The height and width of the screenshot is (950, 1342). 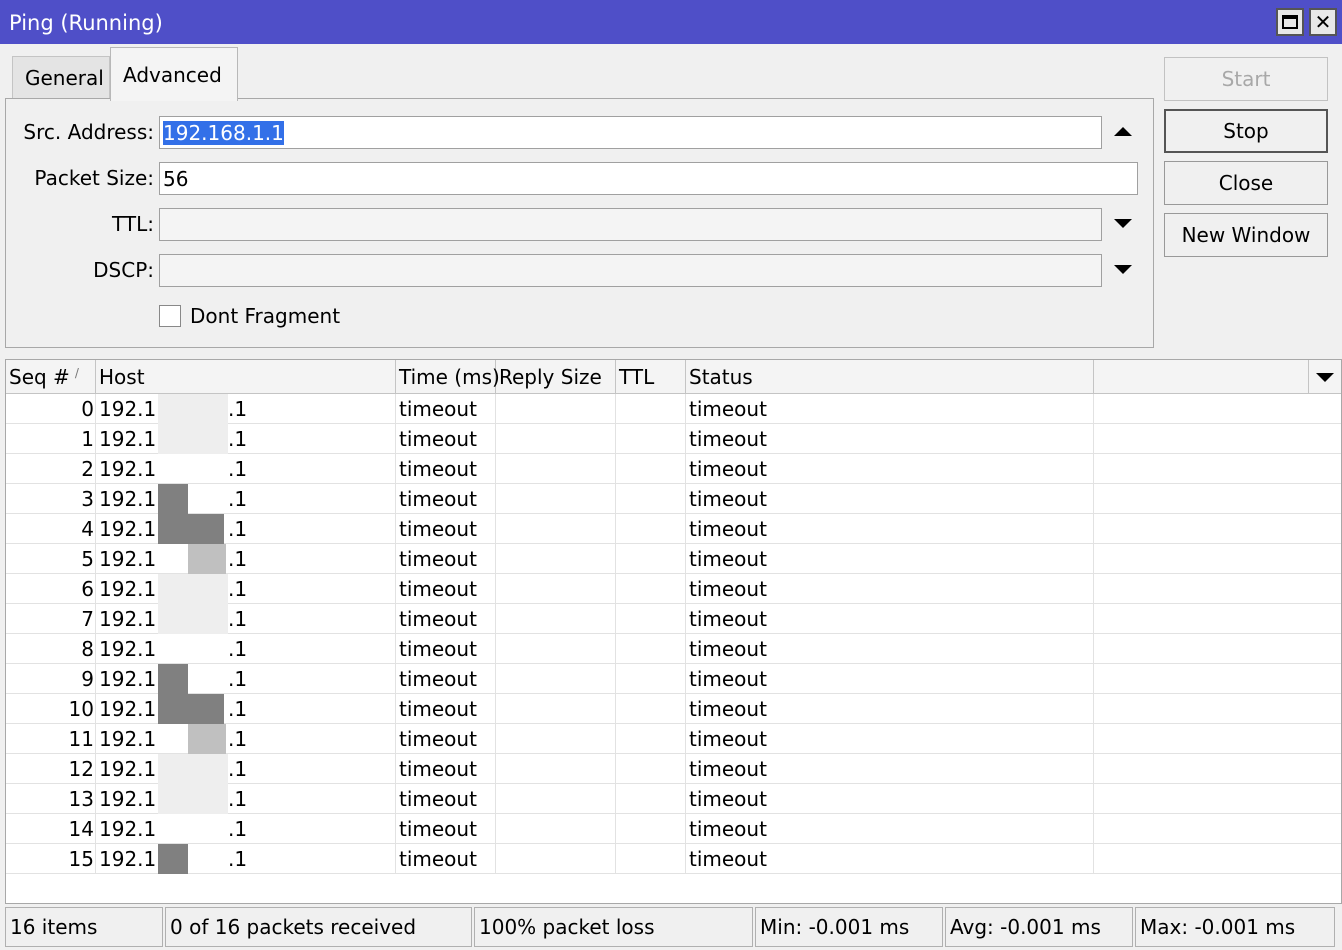 What do you see at coordinates (1246, 131) in the screenshot?
I see `stop-button: Stop` at bounding box center [1246, 131].